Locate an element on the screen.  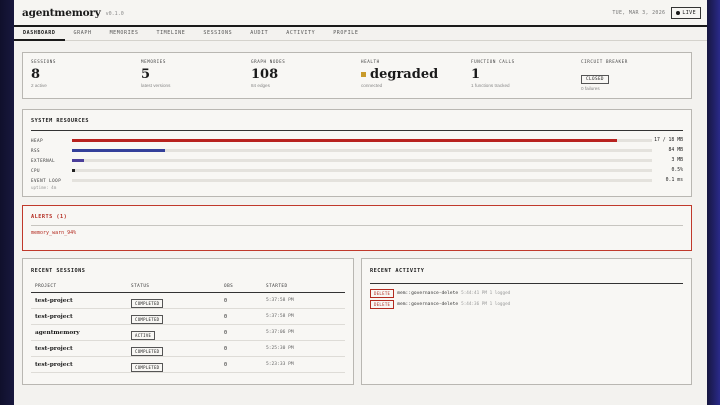
resource-label: EXTERNAL is located at coordinates (43, 160).